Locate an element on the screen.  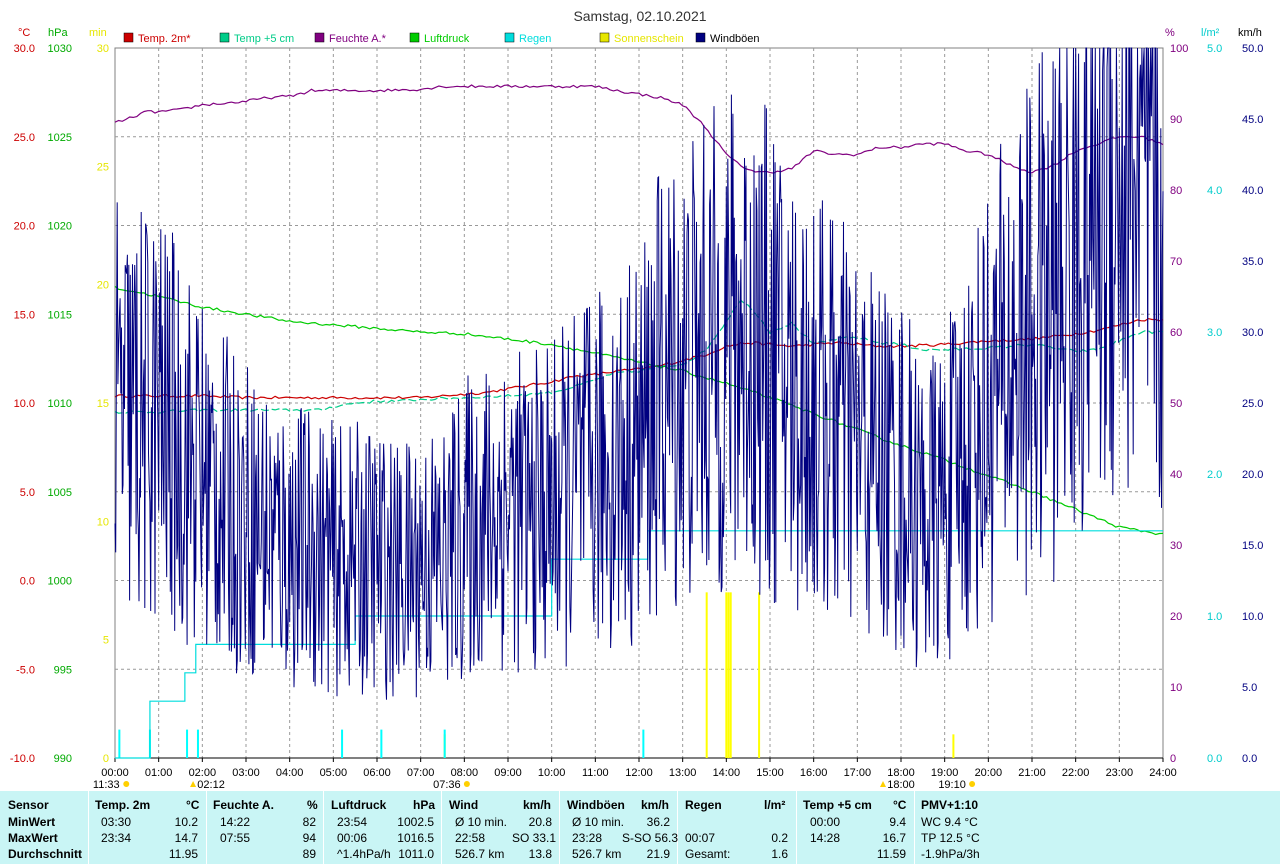
stats-wind-v-1: 20.8 is located at coordinates (540, 822).